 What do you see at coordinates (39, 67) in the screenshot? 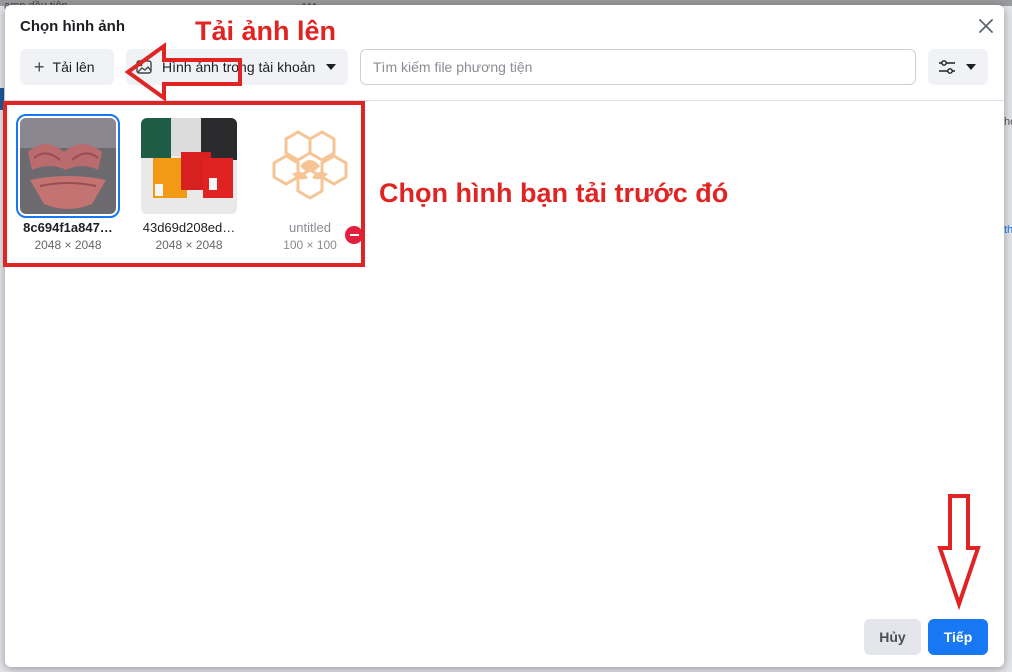
I see `plus-icon: +` at bounding box center [39, 67].